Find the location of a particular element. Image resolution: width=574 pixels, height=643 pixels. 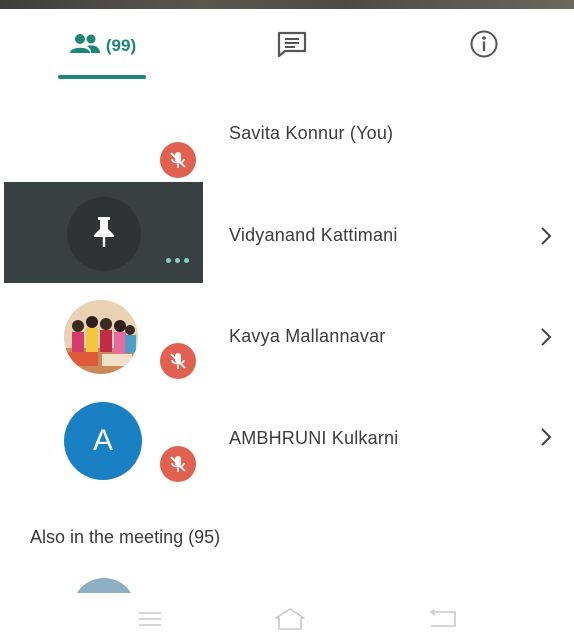

tab-people: (99) is located at coordinates (103, 46).